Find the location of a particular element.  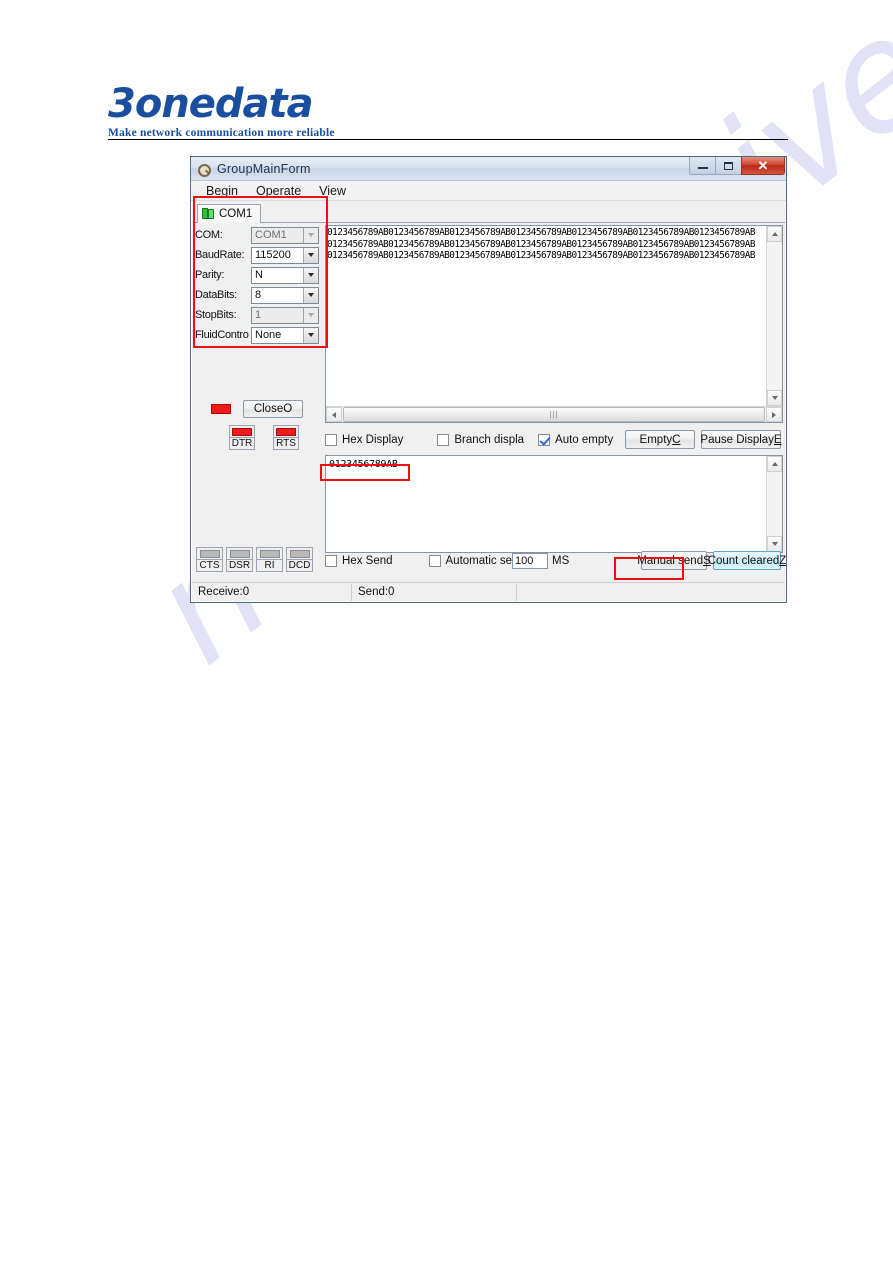

empty-button-accel: C is located at coordinates (676, 439).